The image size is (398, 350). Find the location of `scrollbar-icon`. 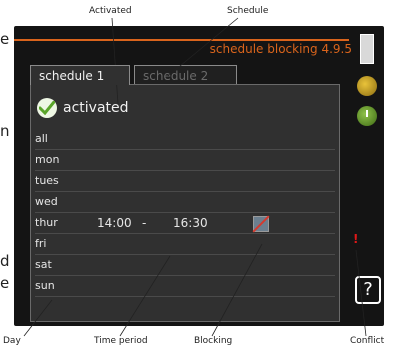

scrollbar-icon is located at coordinates (367, 49).